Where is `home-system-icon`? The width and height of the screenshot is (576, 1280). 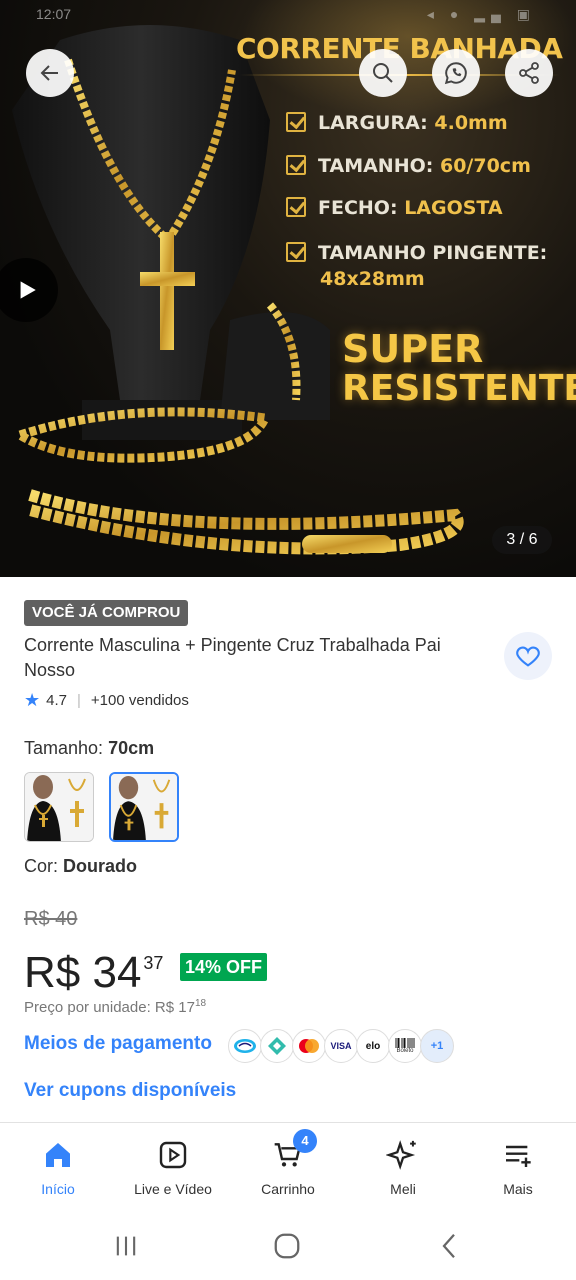 home-system-icon is located at coordinates (287, 1246).